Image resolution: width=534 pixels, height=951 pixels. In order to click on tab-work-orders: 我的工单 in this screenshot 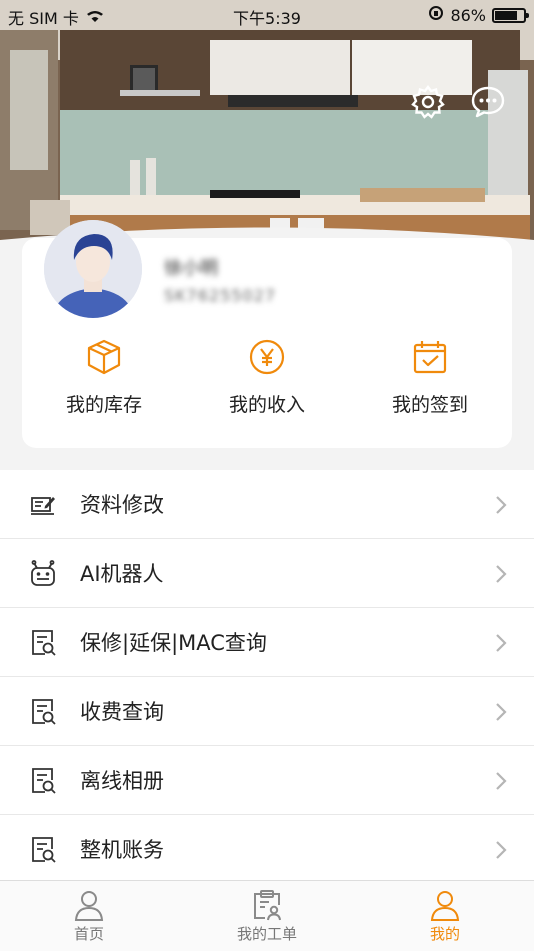, I will do `click(267, 916)`.